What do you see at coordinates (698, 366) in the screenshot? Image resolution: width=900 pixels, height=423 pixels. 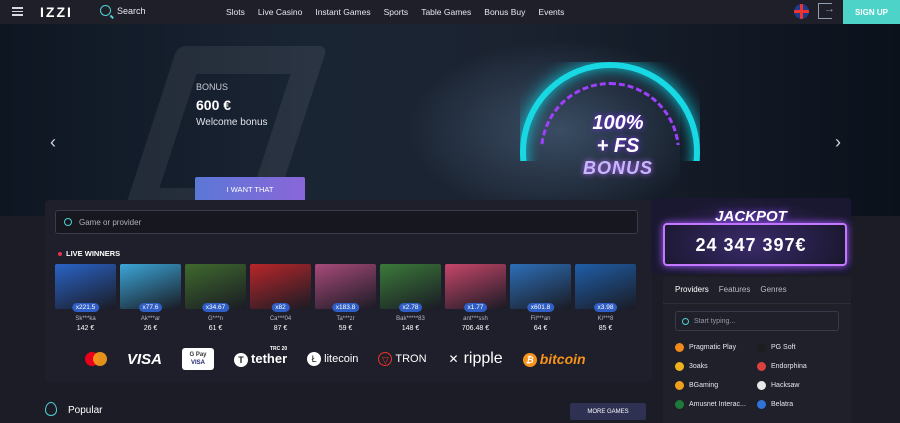 I see `provider-name: 3oaks` at bounding box center [698, 366].